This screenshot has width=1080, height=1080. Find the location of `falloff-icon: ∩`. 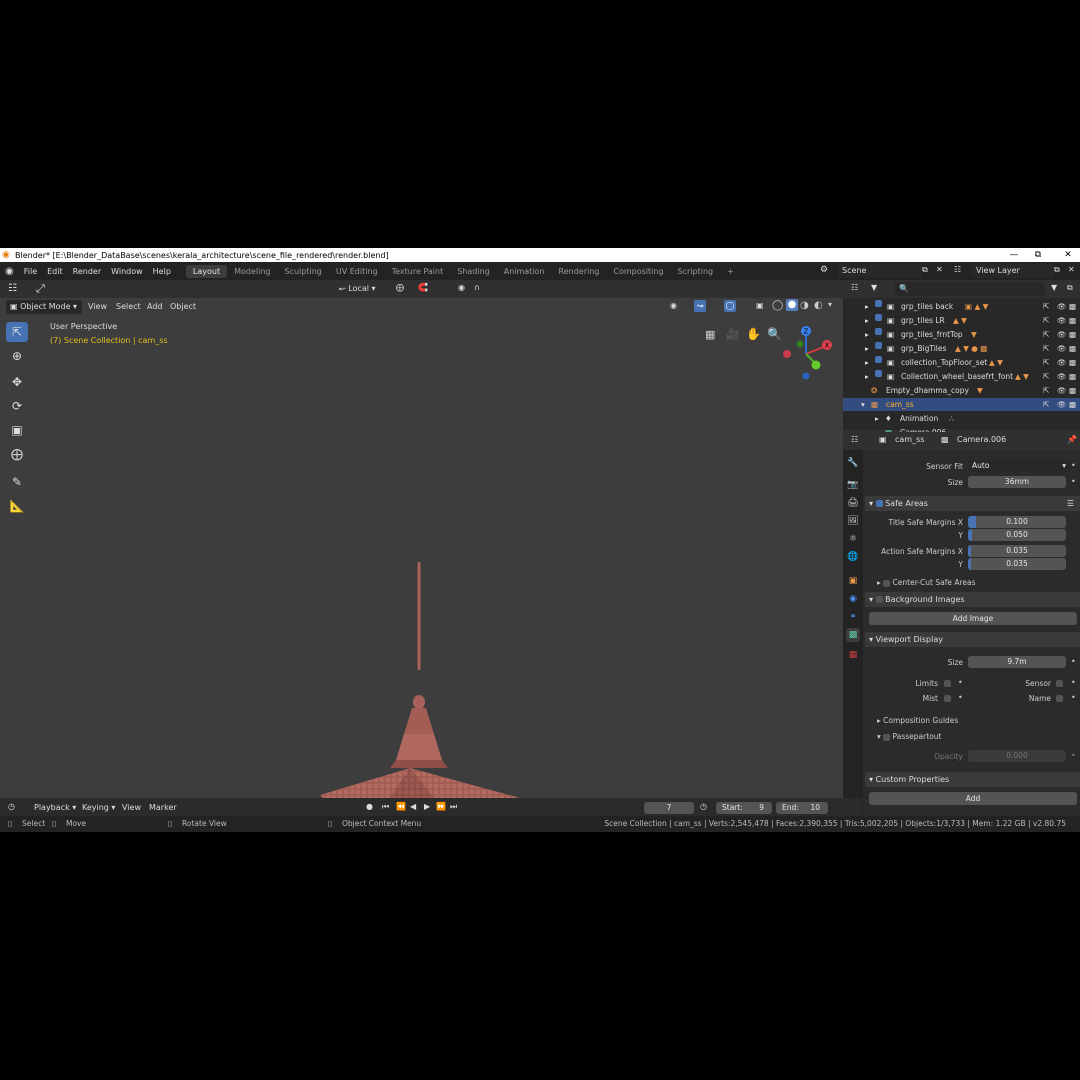

falloff-icon: ∩ is located at coordinates (477, 287).